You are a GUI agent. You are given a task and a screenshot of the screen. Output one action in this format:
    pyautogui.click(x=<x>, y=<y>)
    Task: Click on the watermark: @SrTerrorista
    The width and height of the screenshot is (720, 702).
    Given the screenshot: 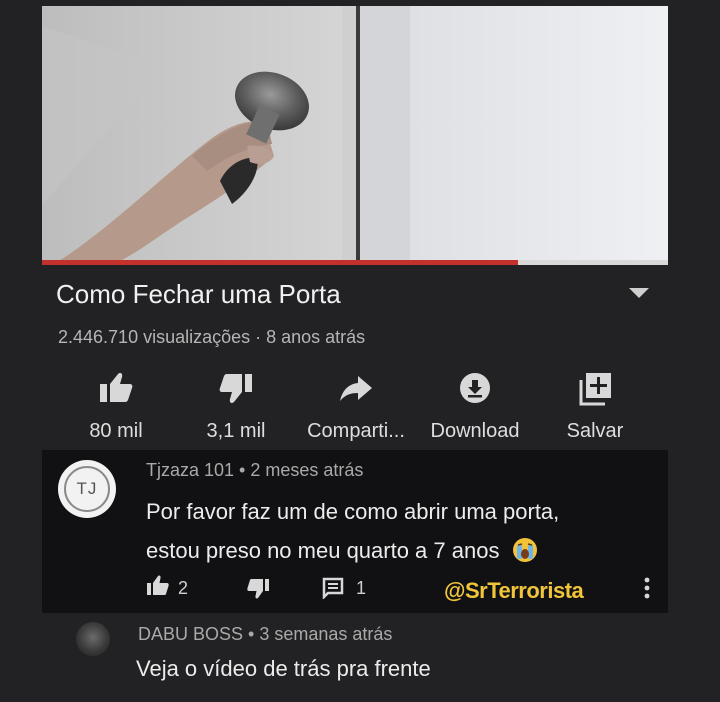 What is the action you would take?
    pyautogui.click(x=514, y=590)
    